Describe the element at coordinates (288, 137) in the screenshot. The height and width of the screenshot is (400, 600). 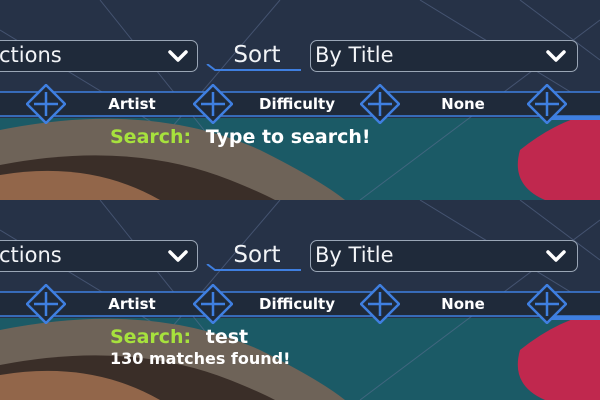
I see `search-input: Type to search!` at that location.